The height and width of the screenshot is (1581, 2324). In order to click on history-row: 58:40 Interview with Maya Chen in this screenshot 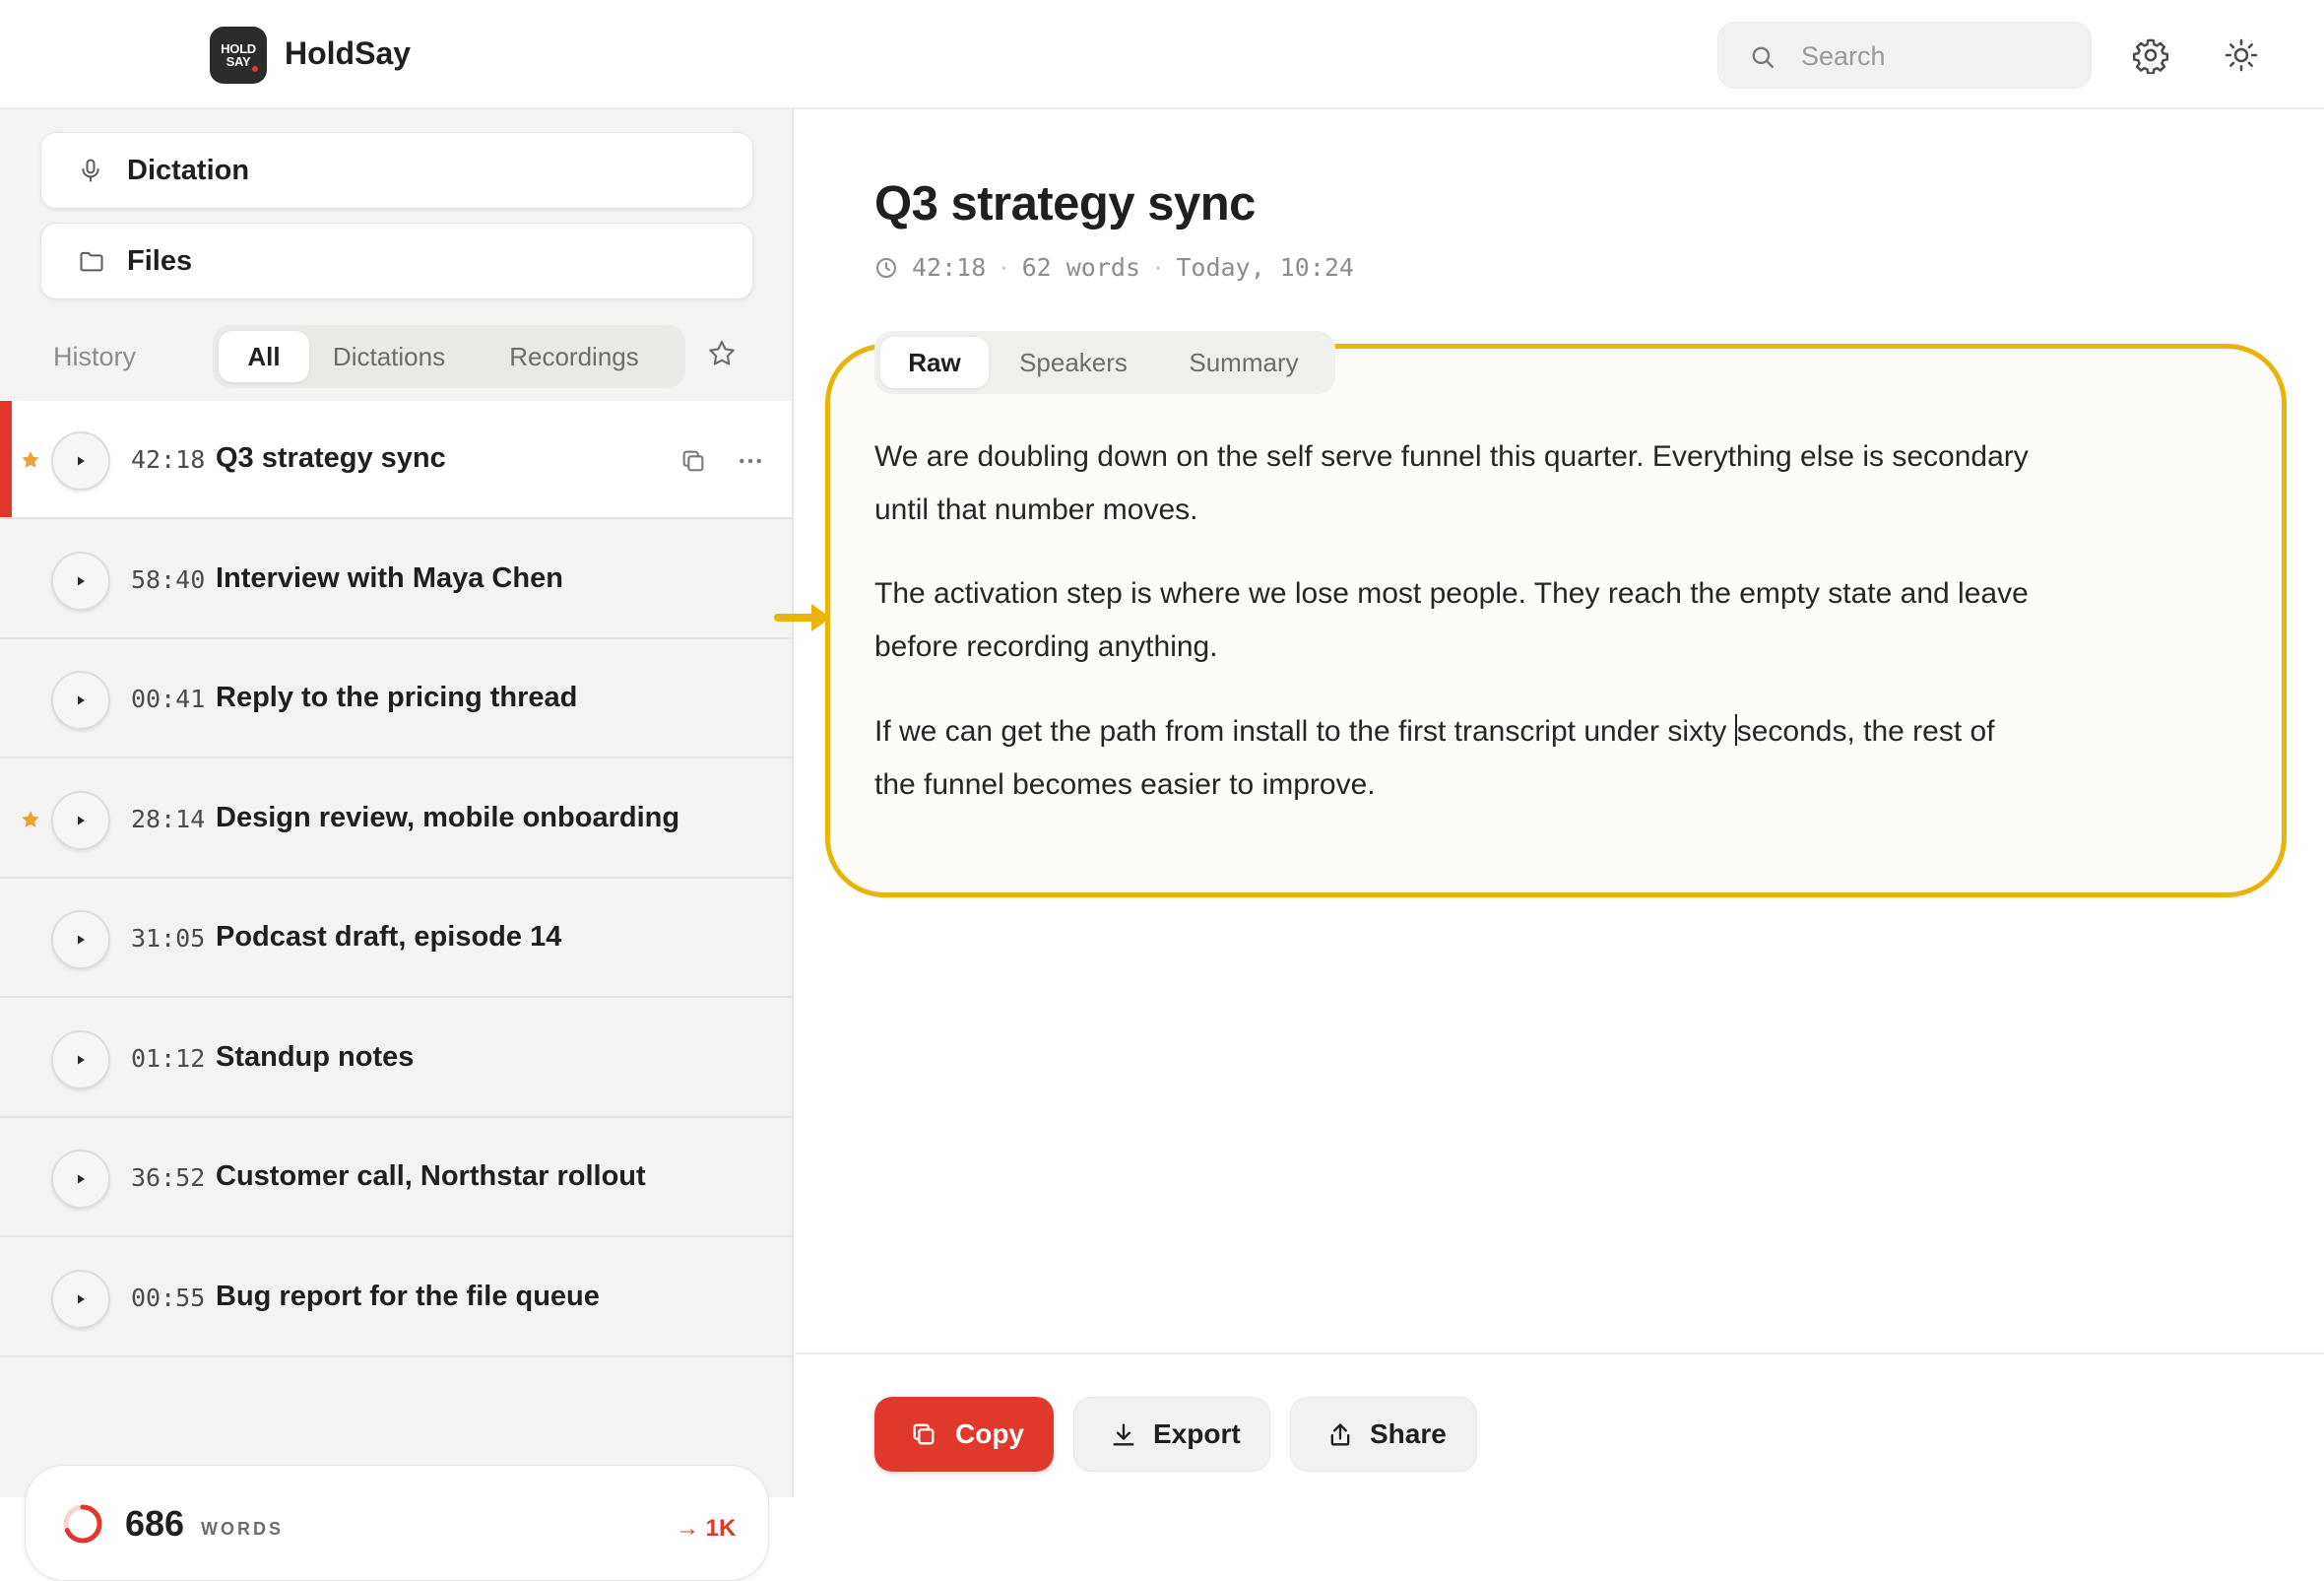, I will do `click(396, 580)`.